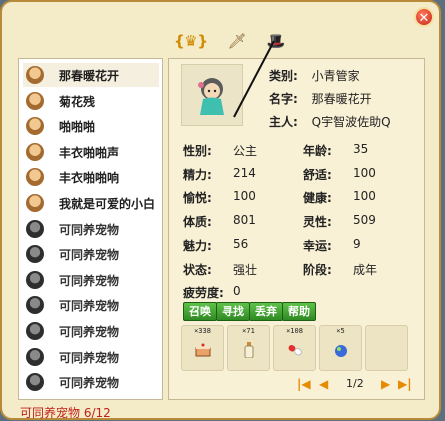 The width and height of the screenshot is (445, 421). Describe the element at coordinates (283, 122) in the screenshot. I see `owner-label: 主人:` at that location.